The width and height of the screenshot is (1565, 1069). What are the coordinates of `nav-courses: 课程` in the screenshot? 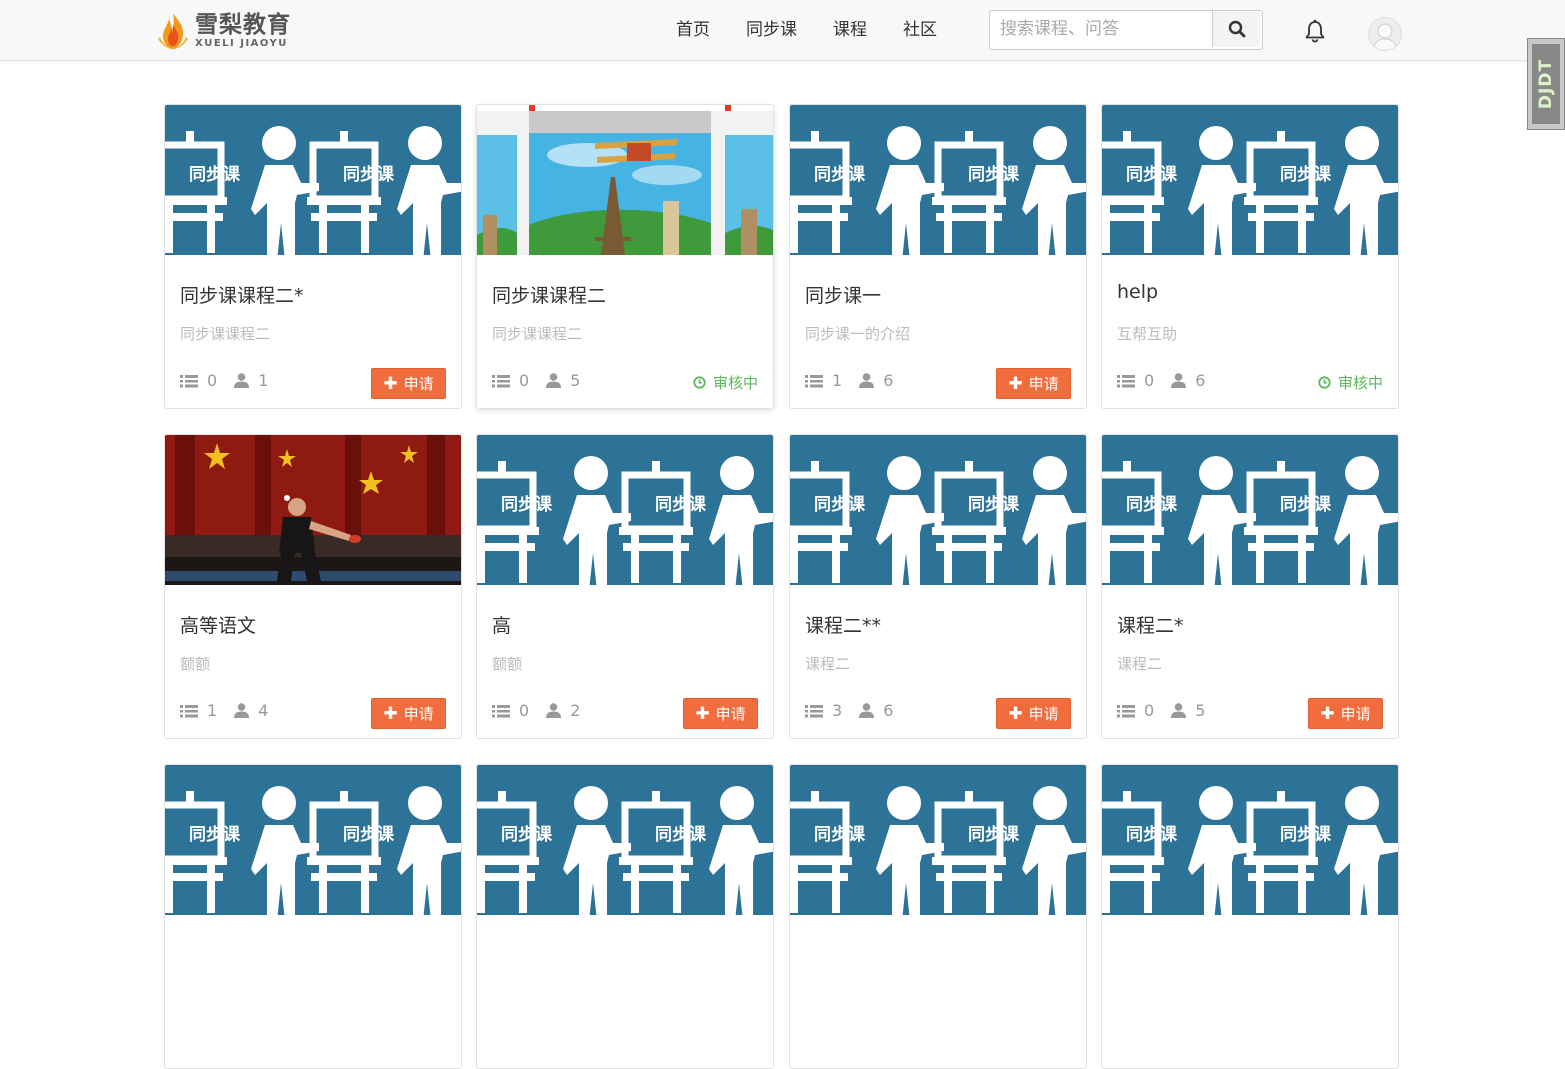 It's located at (850, 30).